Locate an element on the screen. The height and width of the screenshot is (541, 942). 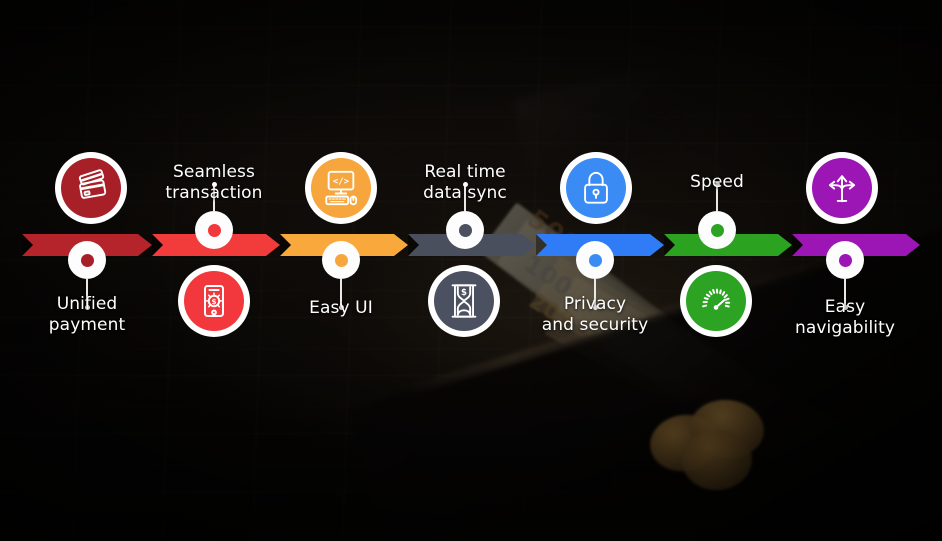
three-way-arrows-icon is located at coordinates (842, 188).